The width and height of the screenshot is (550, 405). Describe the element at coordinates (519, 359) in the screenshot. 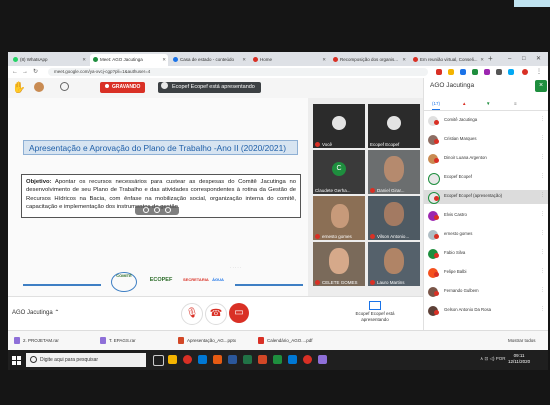

I see `clock: 09:11 12/11/2020` at that location.